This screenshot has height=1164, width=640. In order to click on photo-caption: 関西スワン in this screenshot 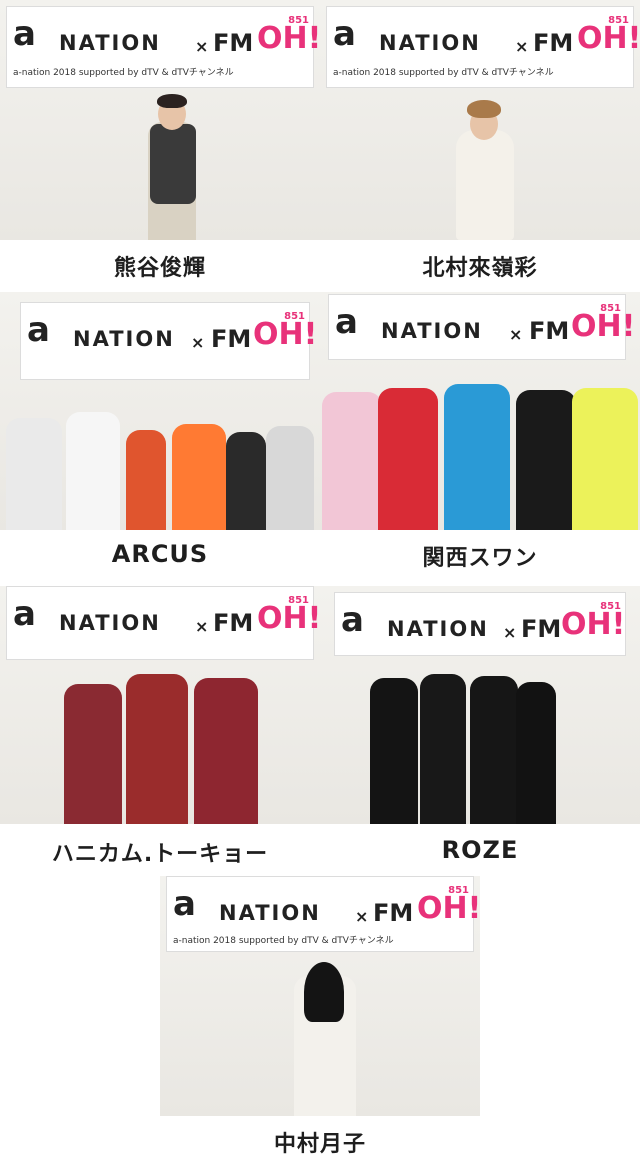, I will do `click(480, 558)`.